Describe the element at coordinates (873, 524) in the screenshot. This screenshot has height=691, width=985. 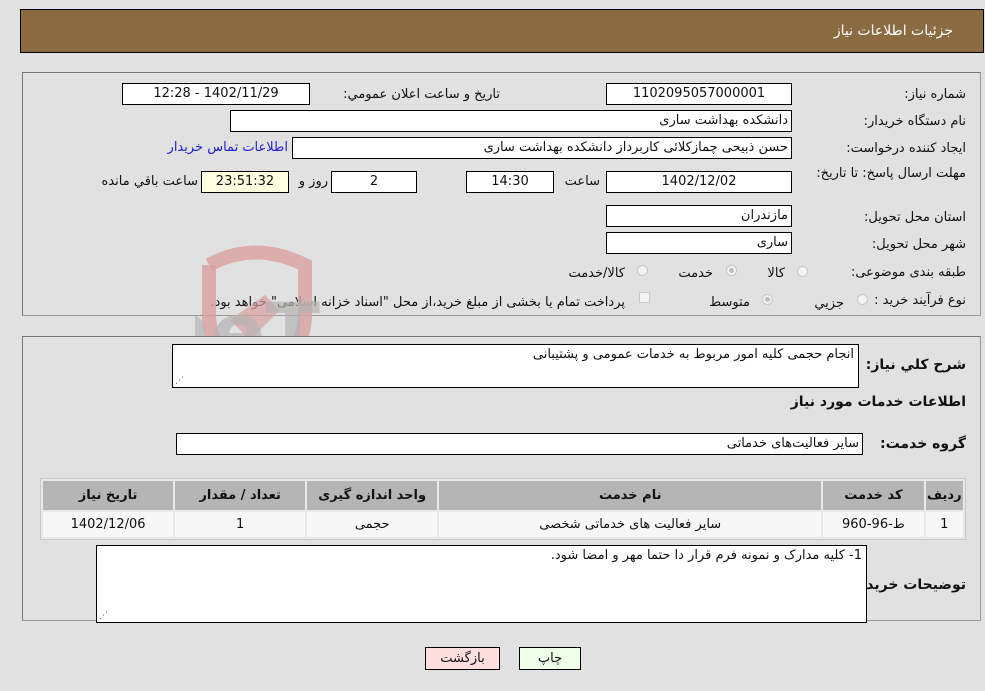
I see `cell-service-code: ط-96-960` at that location.